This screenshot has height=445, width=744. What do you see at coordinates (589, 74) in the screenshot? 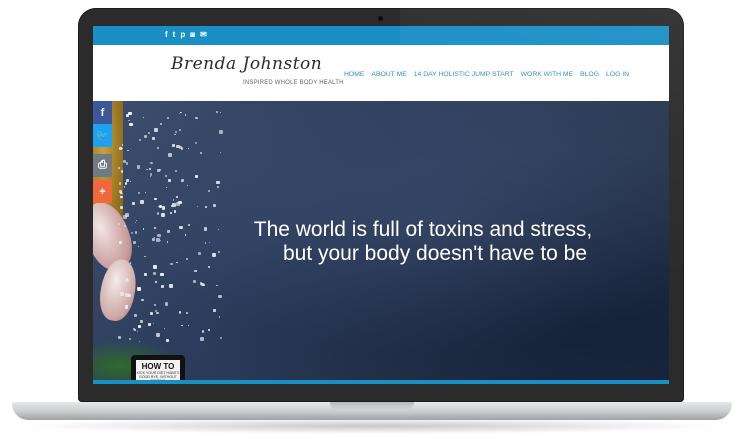
I see `nav-item-blog: BLOG` at bounding box center [589, 74].